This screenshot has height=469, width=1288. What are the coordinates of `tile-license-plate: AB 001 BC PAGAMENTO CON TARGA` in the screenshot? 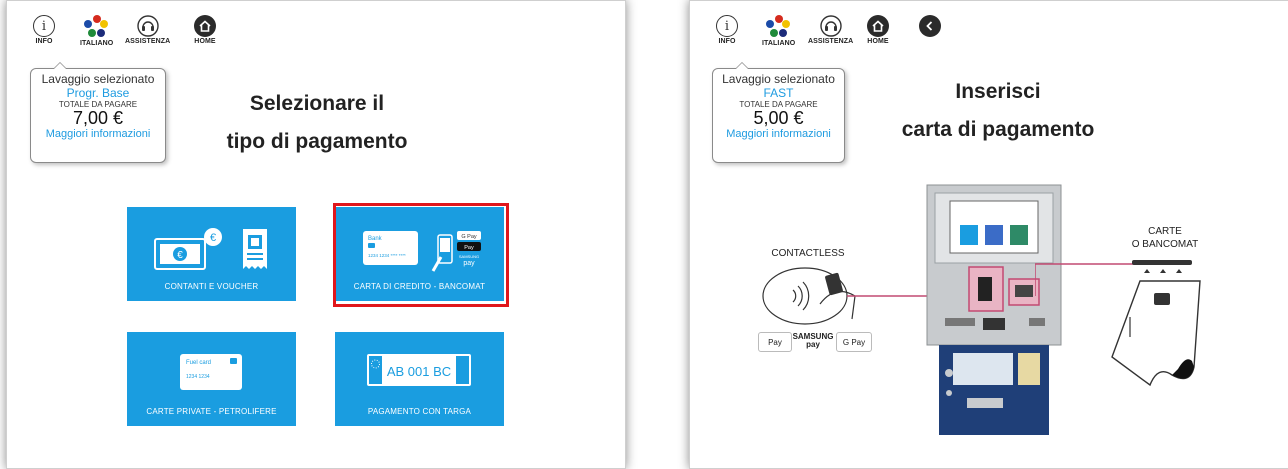 It's located at (419, 379).